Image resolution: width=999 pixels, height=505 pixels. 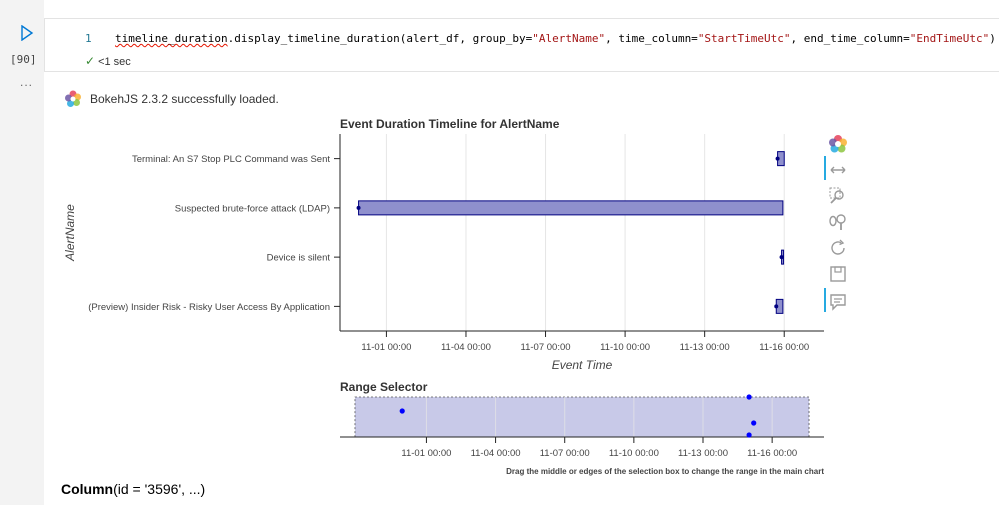 I want to click on y-axis-label: AlertName, so click(x=70, y=233).